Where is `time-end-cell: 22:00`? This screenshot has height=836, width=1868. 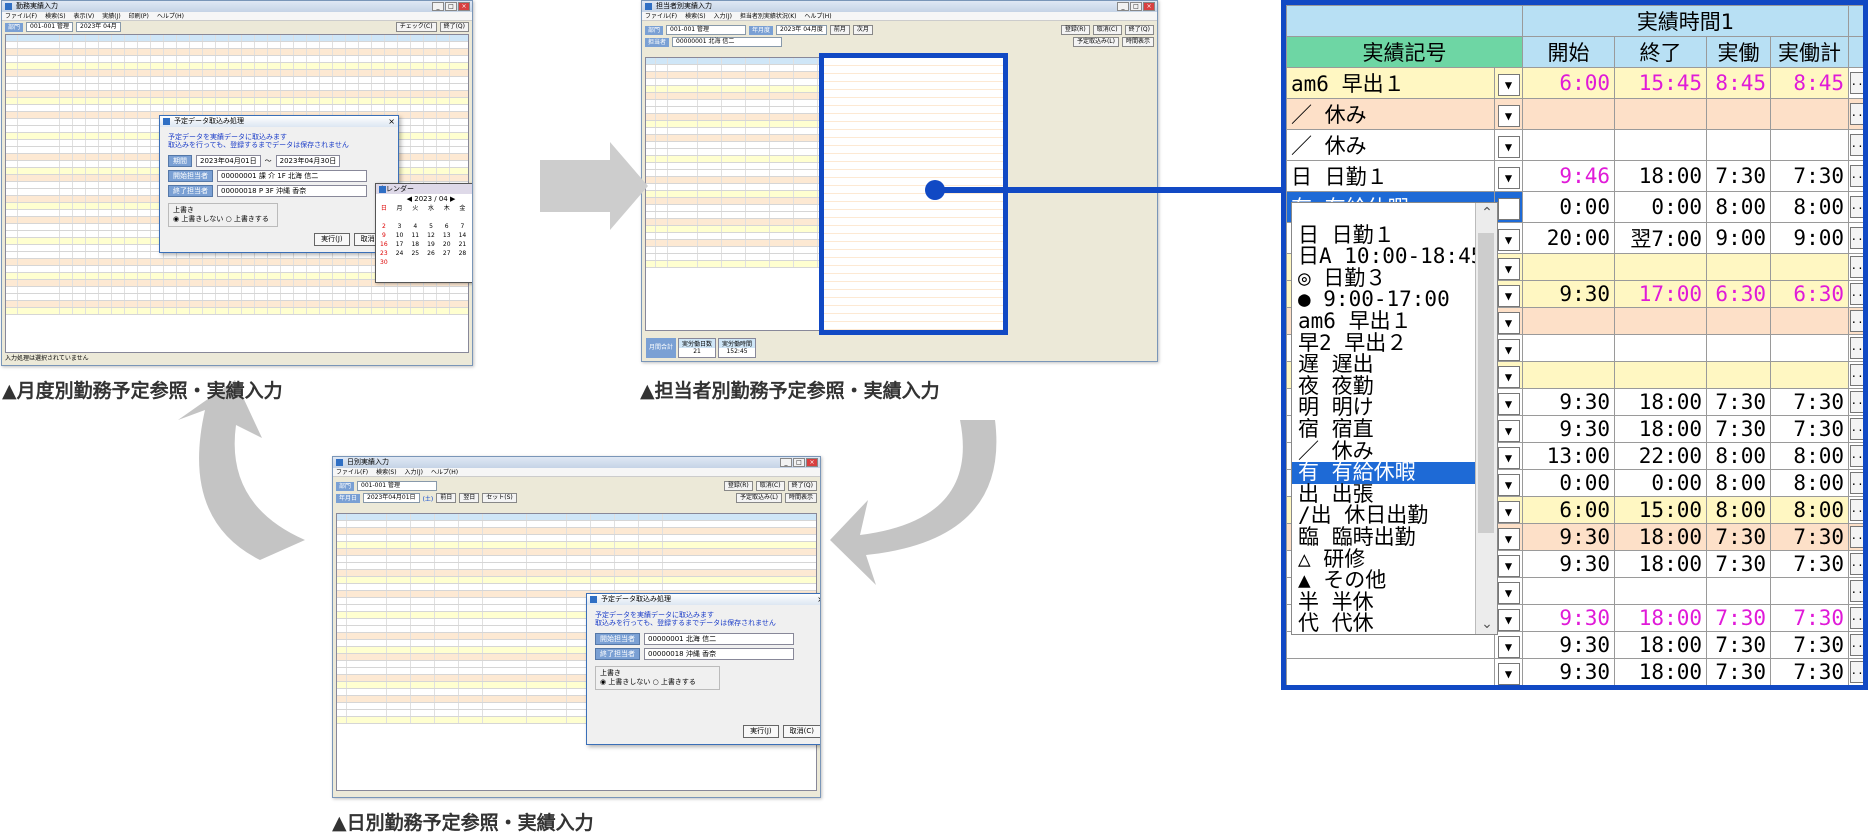
time-end-cell: 22:00 is located at coordinates (1661, 688).